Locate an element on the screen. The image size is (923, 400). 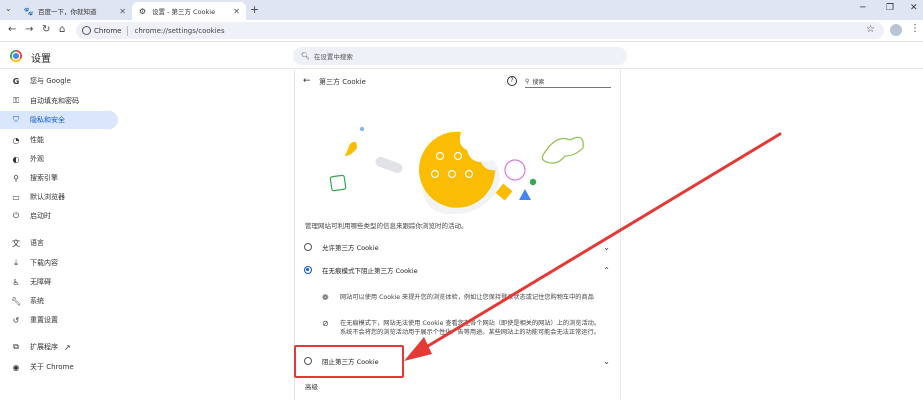
reload-icon: ↻ is located at coordinates (46, 29).